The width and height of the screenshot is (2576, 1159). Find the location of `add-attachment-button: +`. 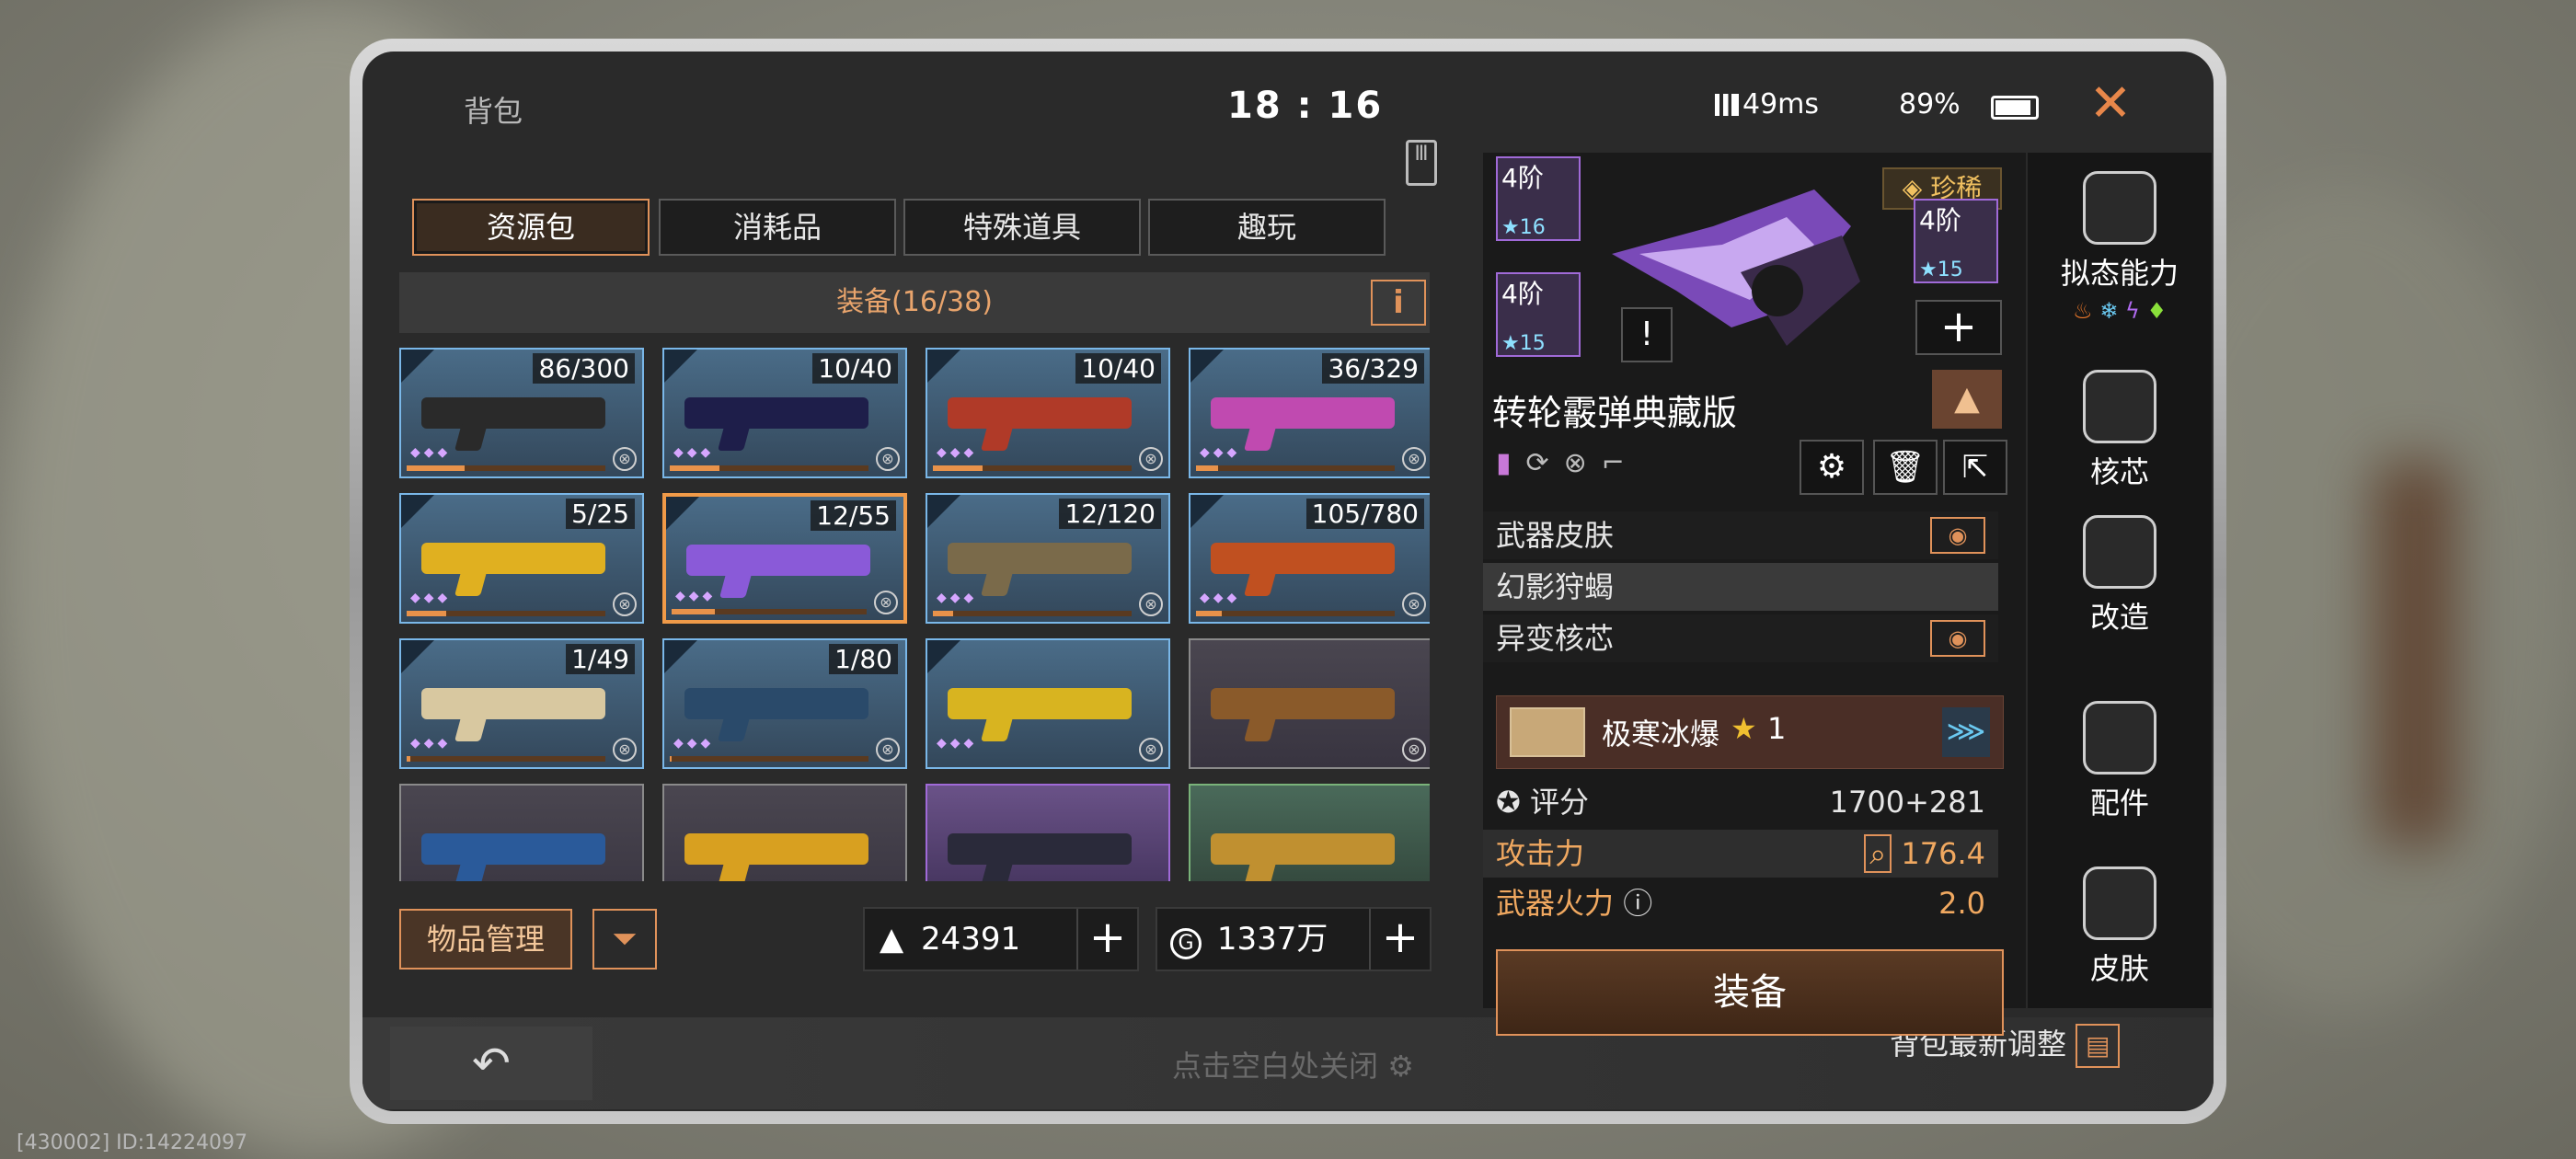

add-attachment-button: + is located at coordinates (1959, 327).